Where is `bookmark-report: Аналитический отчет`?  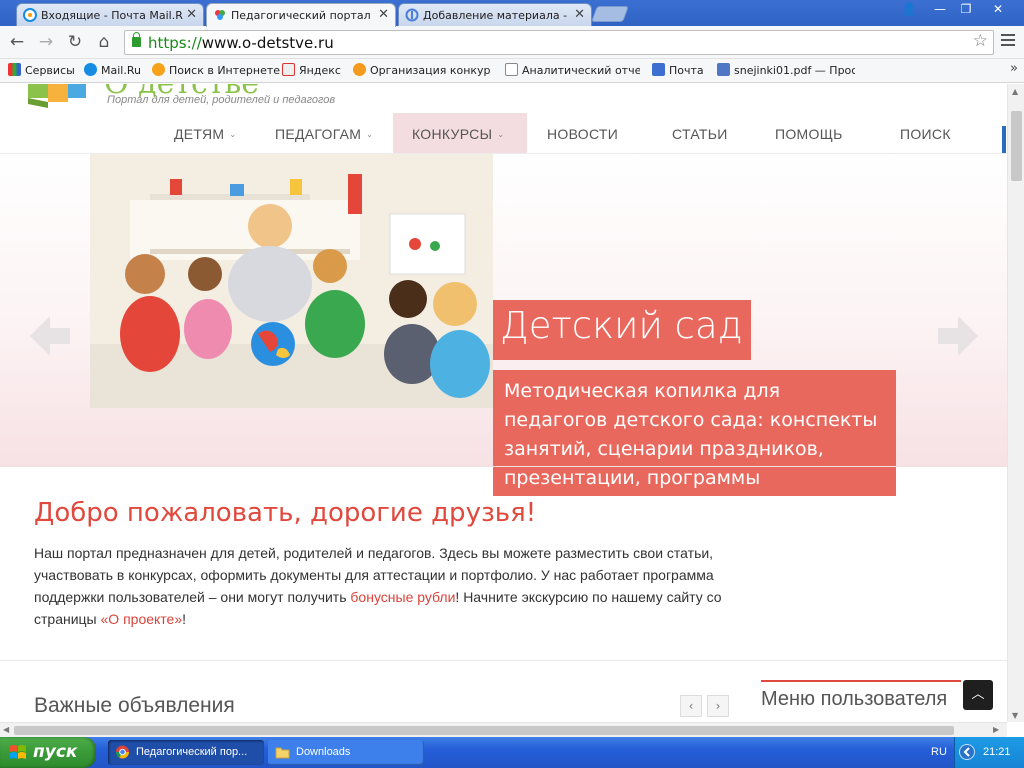
bookmark-report: Аналитический отчет is located at coordinates (572, 70).